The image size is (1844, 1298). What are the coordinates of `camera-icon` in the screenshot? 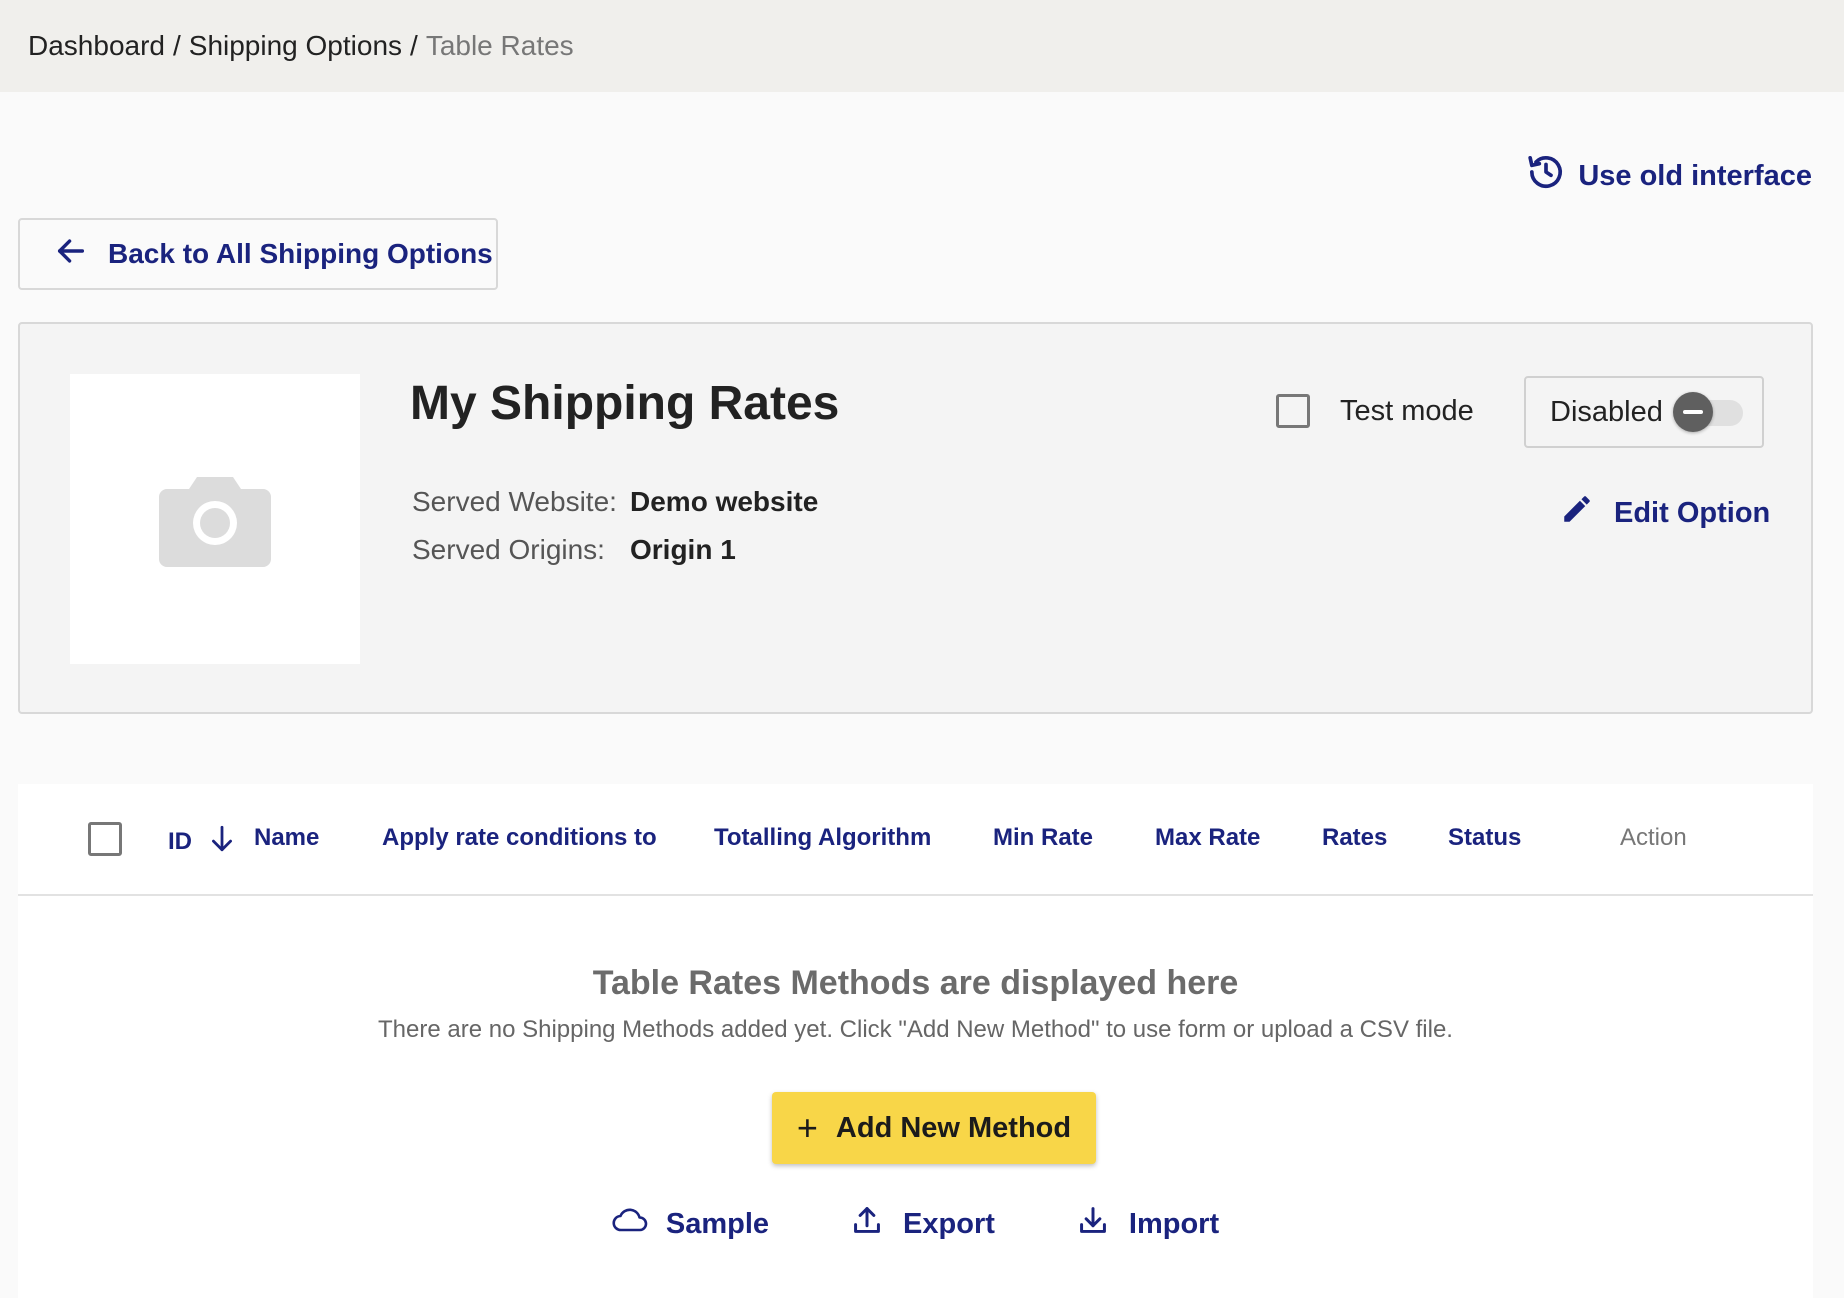 It's located at (215, 519).